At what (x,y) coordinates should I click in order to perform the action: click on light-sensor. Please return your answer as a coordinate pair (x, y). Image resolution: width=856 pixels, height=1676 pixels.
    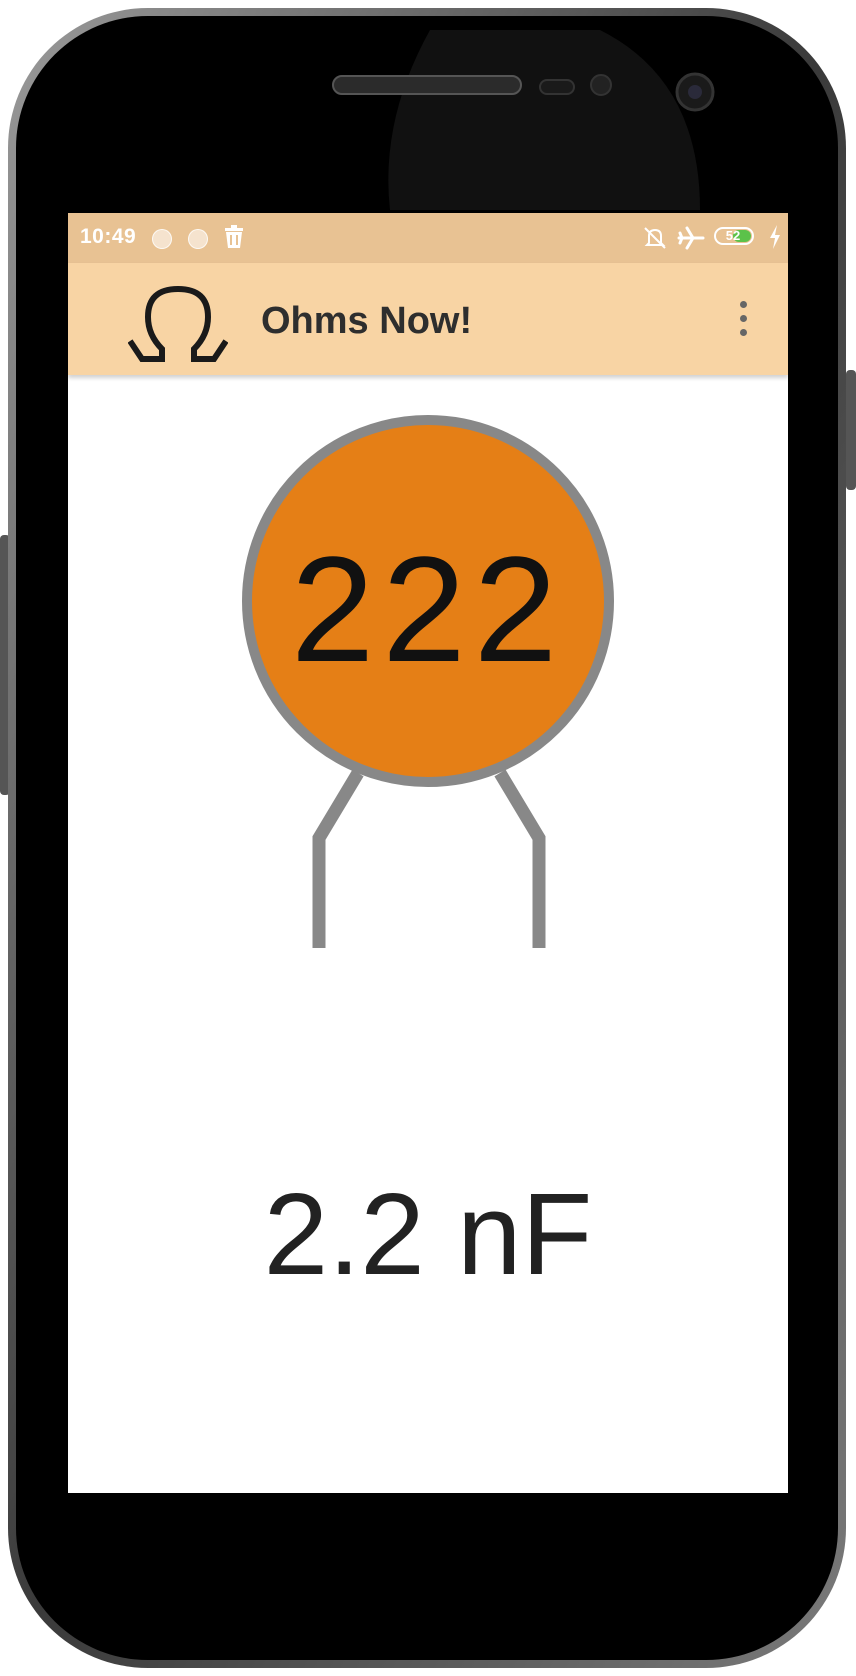
    Looking at the image, I should click on (601, 85).